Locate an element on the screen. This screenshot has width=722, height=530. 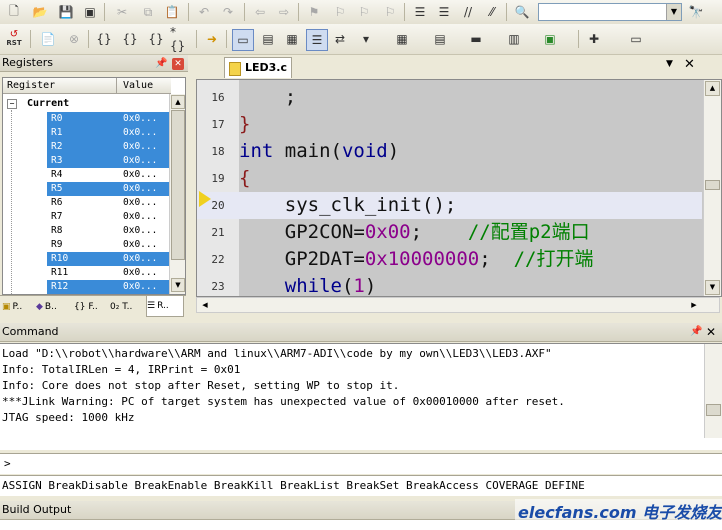
scroll-right-icon: ▶ is located at coordinates (694, 305).